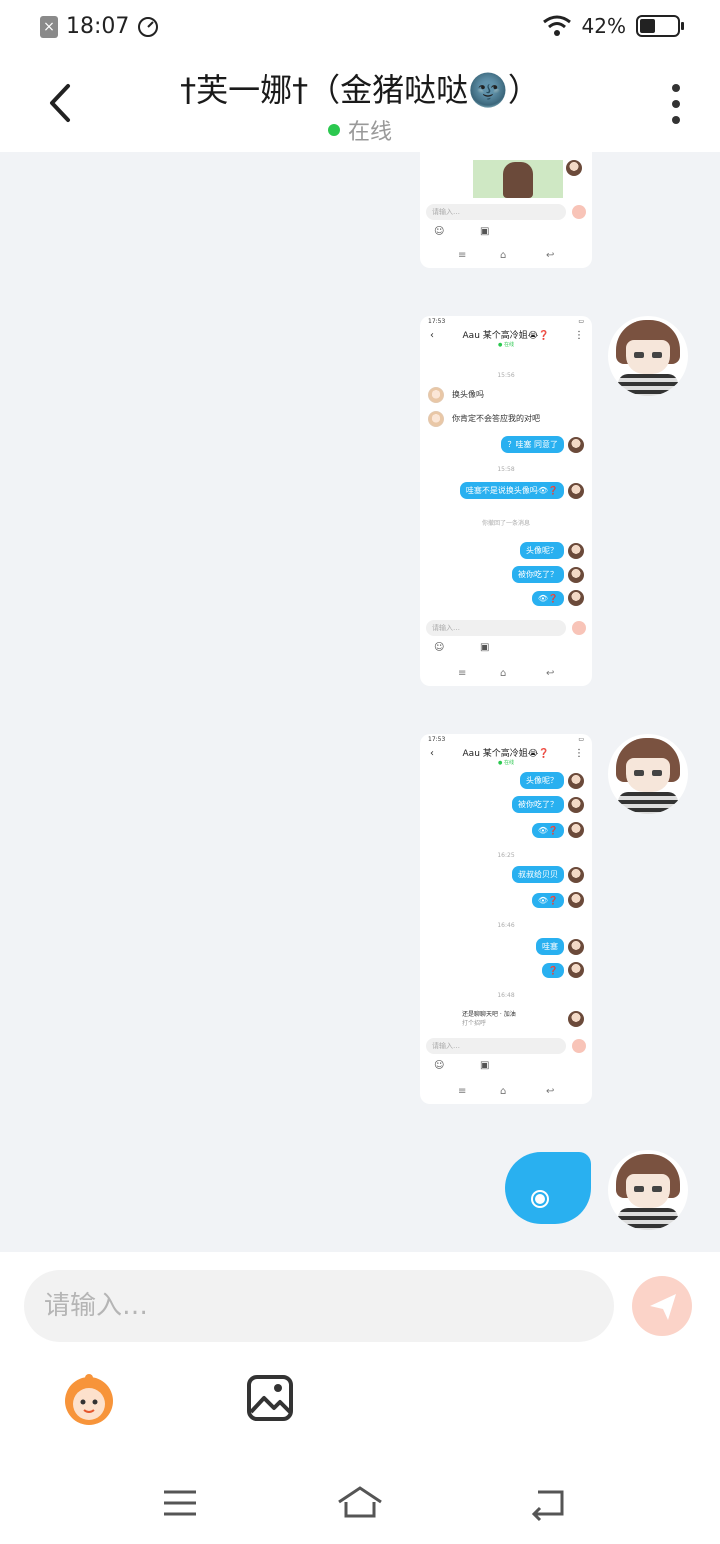 The height and width of the screenshot is (1544, 720). Describe the element at coordinates (506, 740) in the screenshot. I see `mini-status-bar: 17:53 ▭` at that location.